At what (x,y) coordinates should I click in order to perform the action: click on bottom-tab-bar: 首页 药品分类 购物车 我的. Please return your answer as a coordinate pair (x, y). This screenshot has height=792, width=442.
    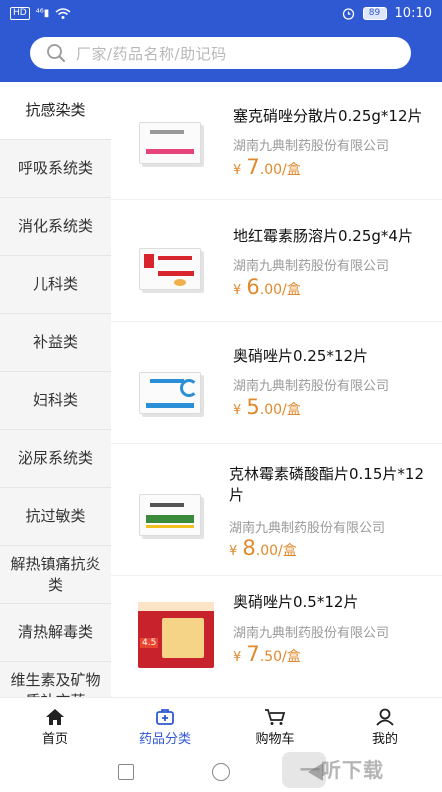
    Looking at the image, I should click on (221, 724).